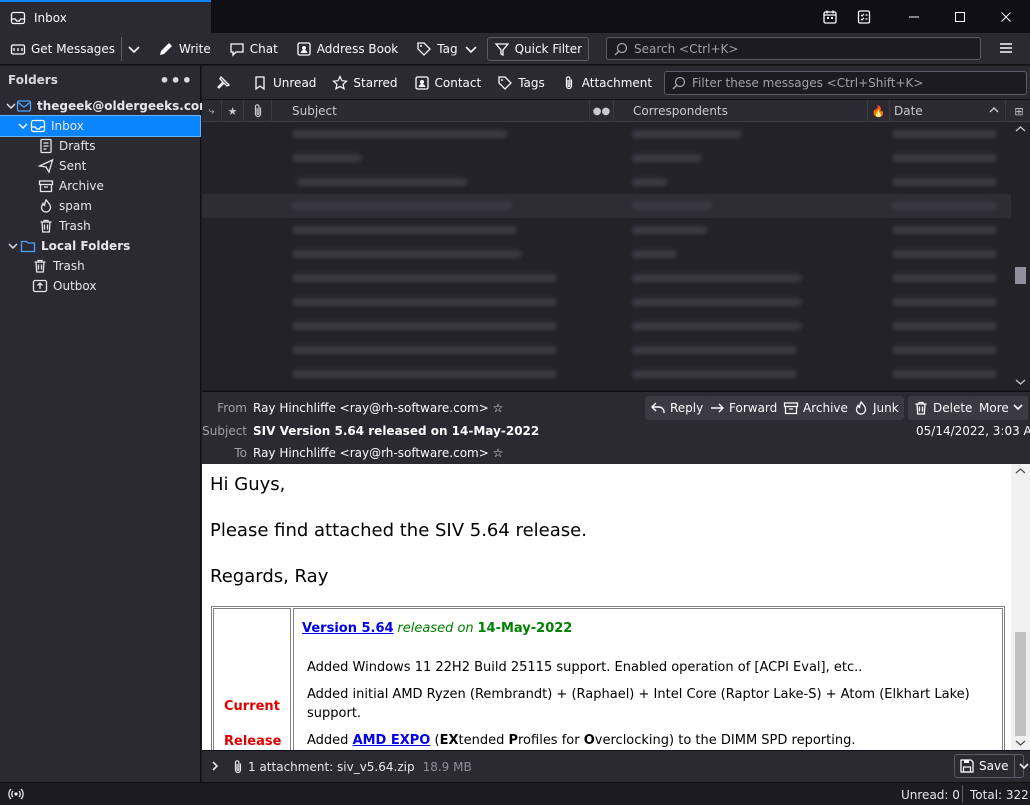 The image size is (1030, 805). I want to click on account-row: thegeek@oldergeeks.com, so click(106, 106).